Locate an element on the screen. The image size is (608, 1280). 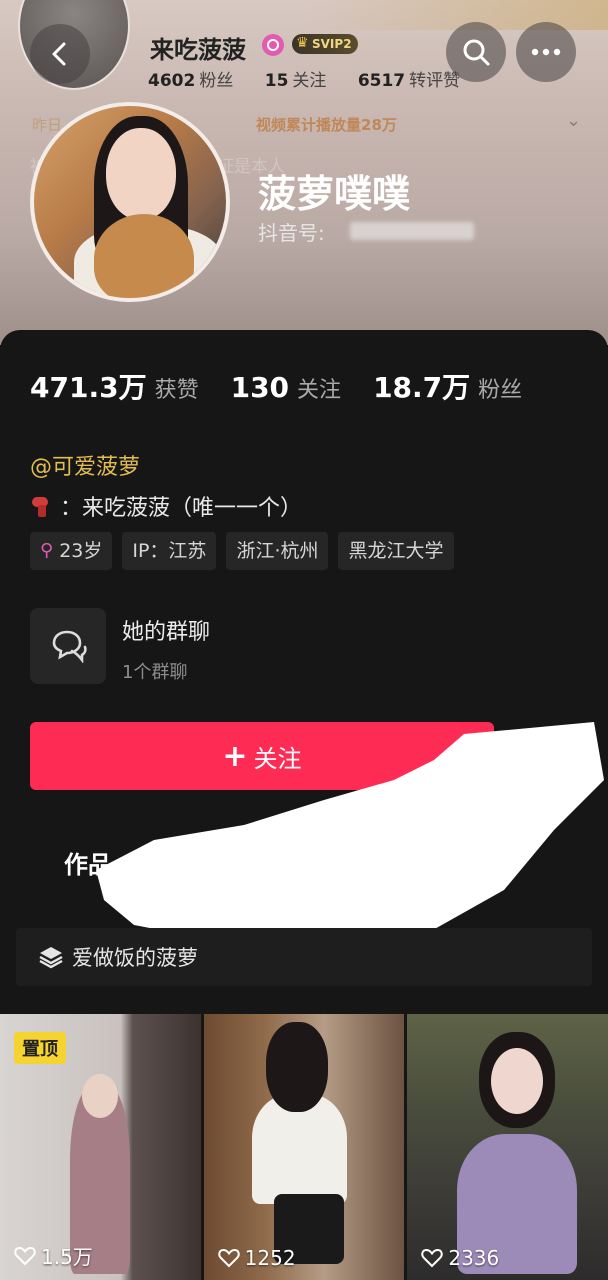
video-thumbnail: 置顶 1.5万 is located at coordinates (100, 1147).